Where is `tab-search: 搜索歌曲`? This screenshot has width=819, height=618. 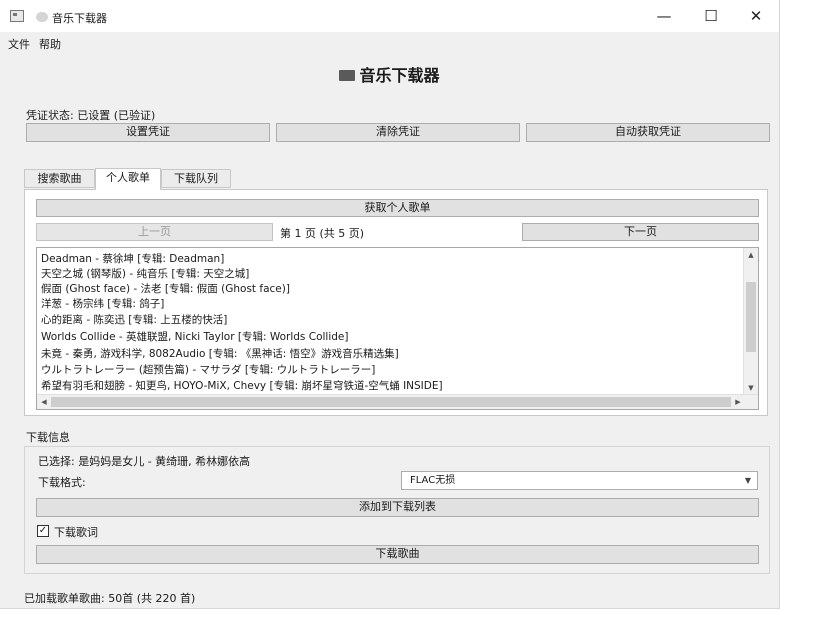
tab-search: 搜索歌曲 is located at coordinates (59, 178).